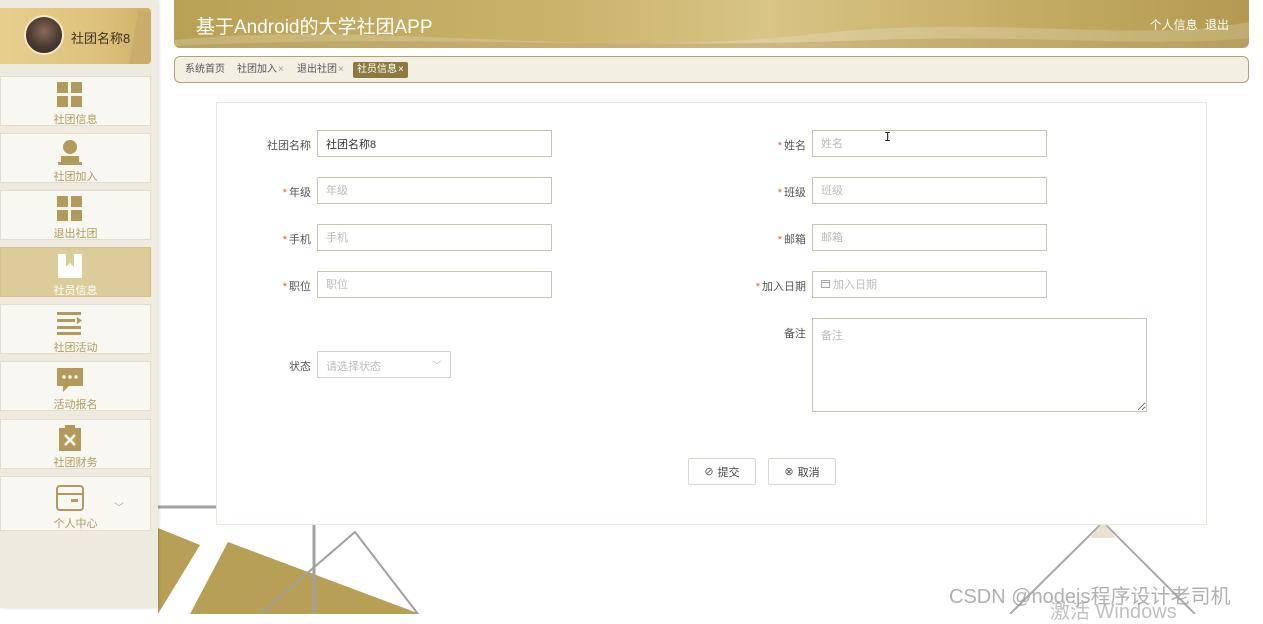 This screenshot has height=624, width=1263. I want to click on tab-quit-club: 退出社团×, so click(320, 70).